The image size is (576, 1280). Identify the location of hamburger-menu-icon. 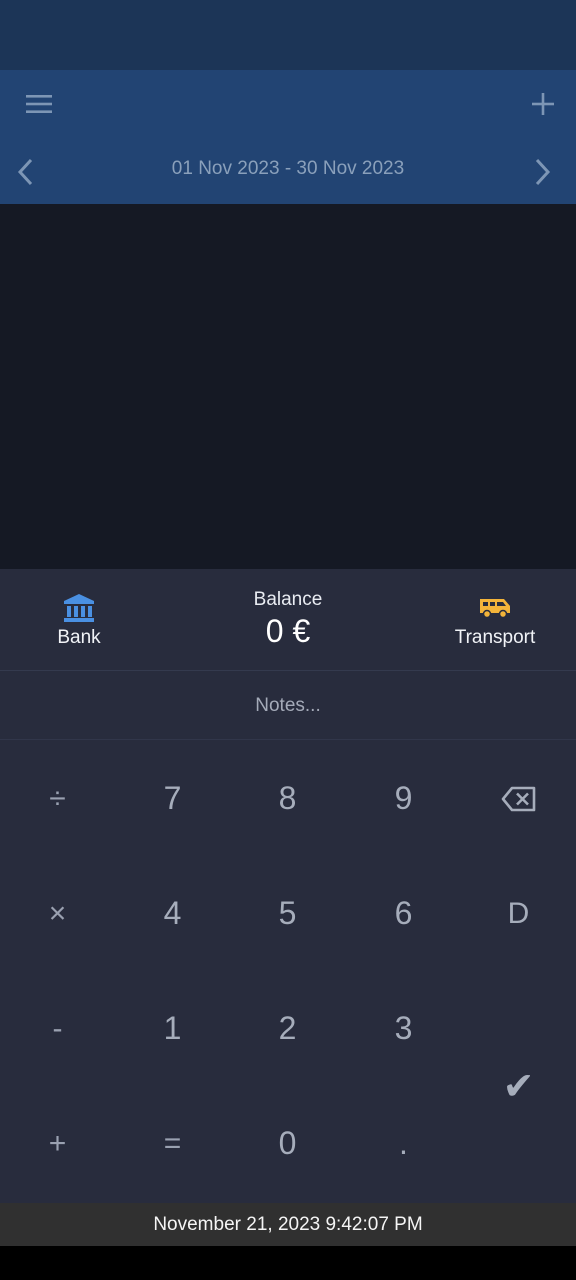
(39, 104).